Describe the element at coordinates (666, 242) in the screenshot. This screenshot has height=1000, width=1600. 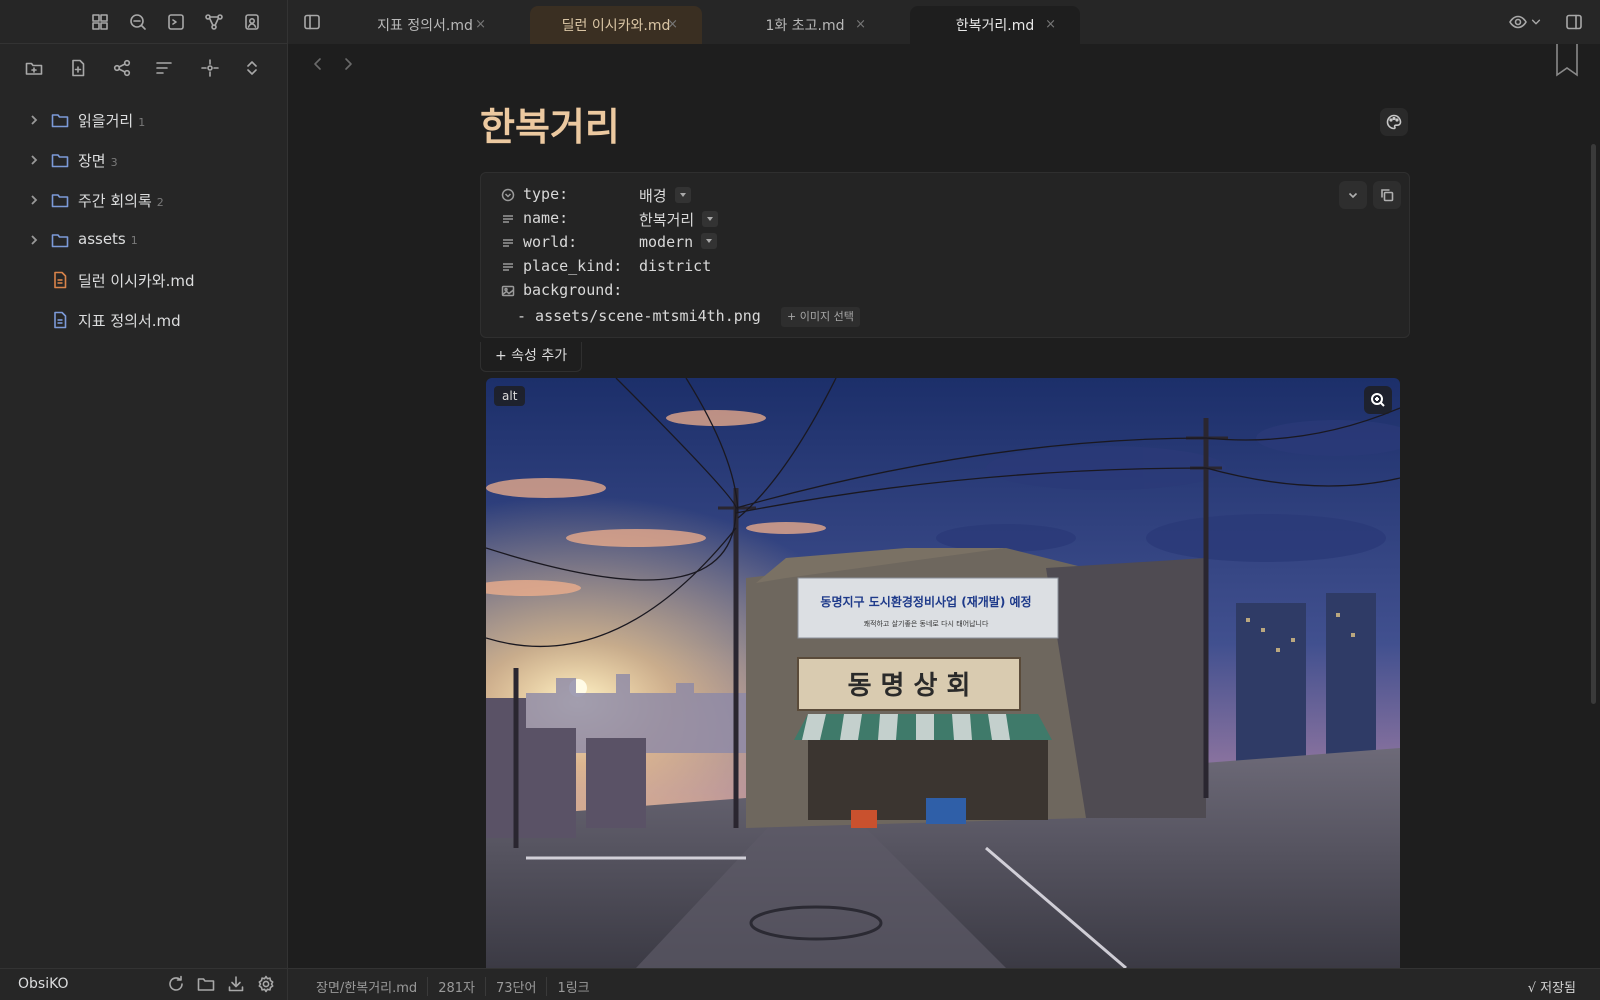
I see `property-value: modern` at that location.